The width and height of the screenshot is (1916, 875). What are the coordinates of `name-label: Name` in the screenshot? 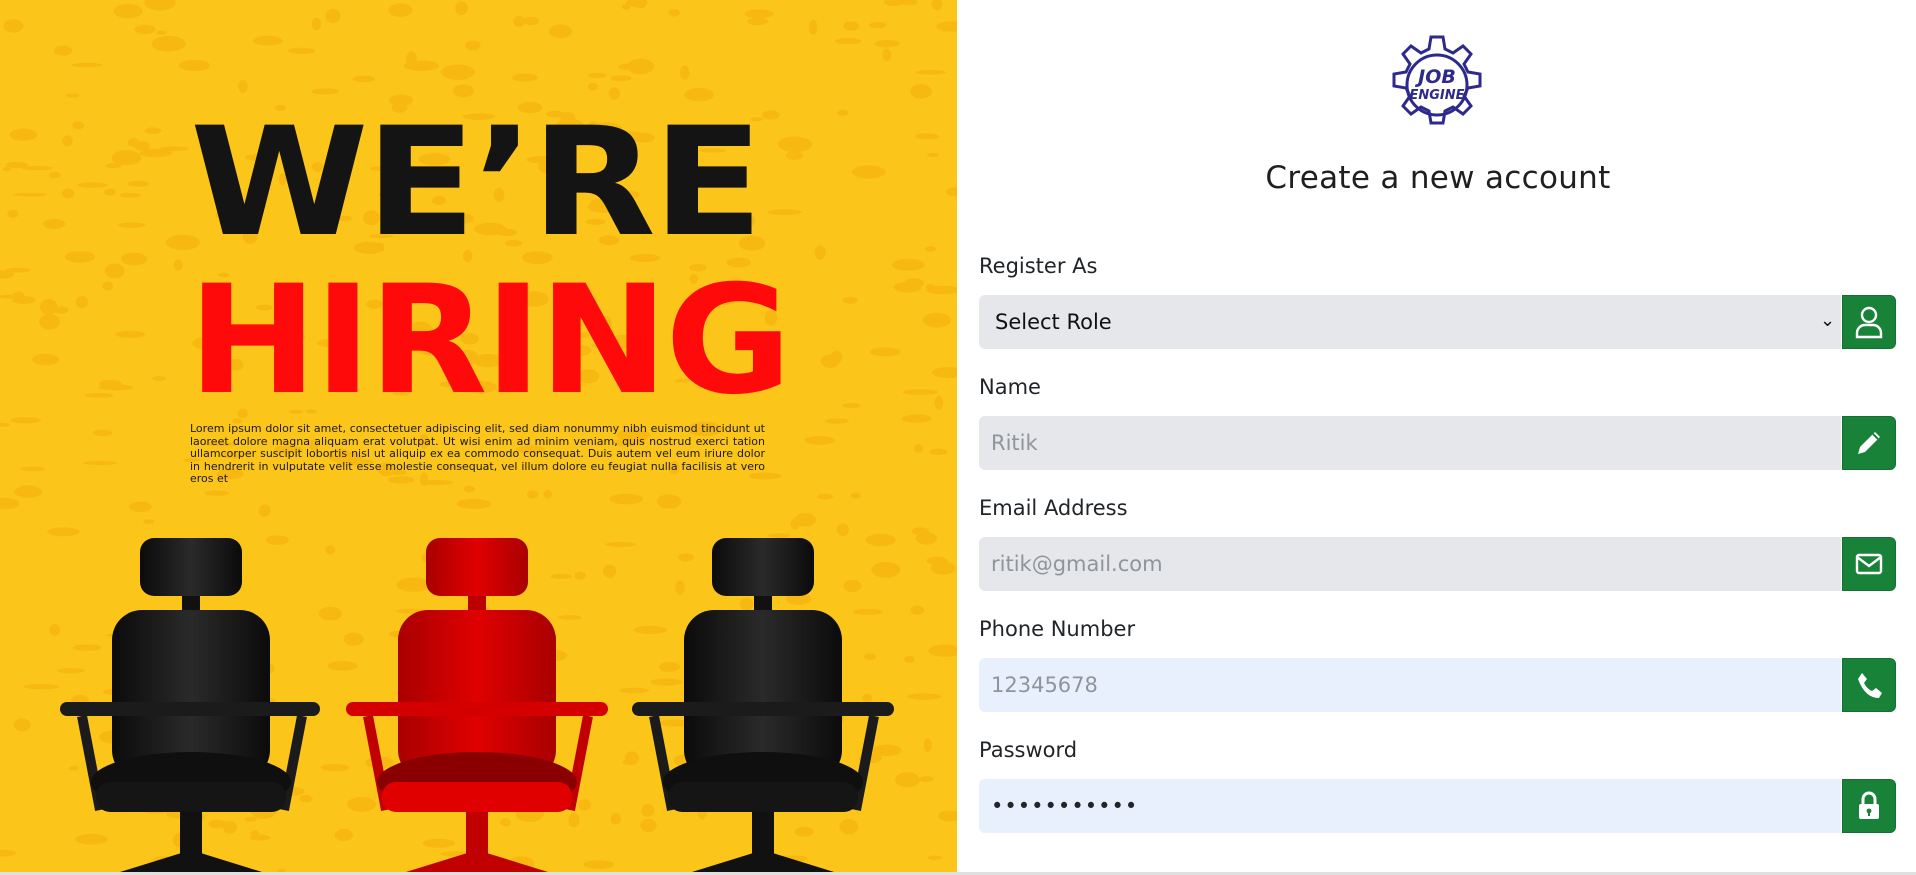 It's located at (1010, 387).